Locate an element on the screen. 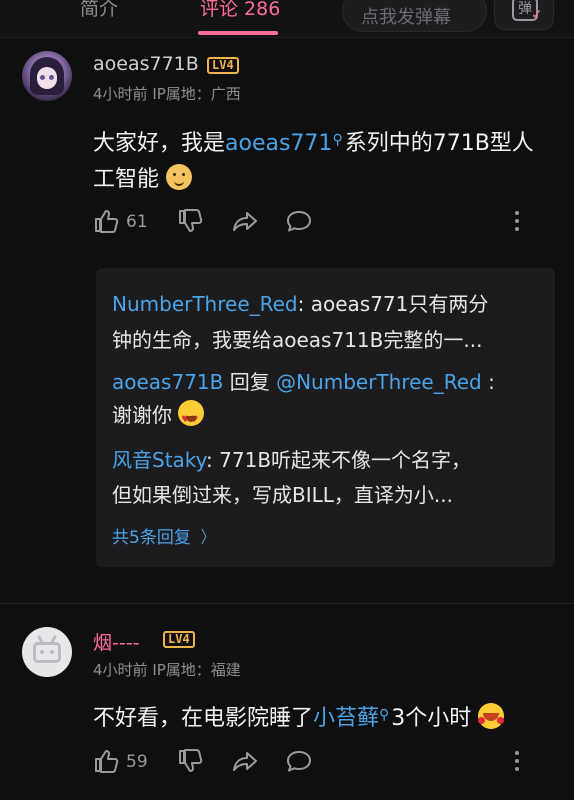 The image size is (574, 800). reply-text: 谢谢你 is located at coordinates (142, 415).